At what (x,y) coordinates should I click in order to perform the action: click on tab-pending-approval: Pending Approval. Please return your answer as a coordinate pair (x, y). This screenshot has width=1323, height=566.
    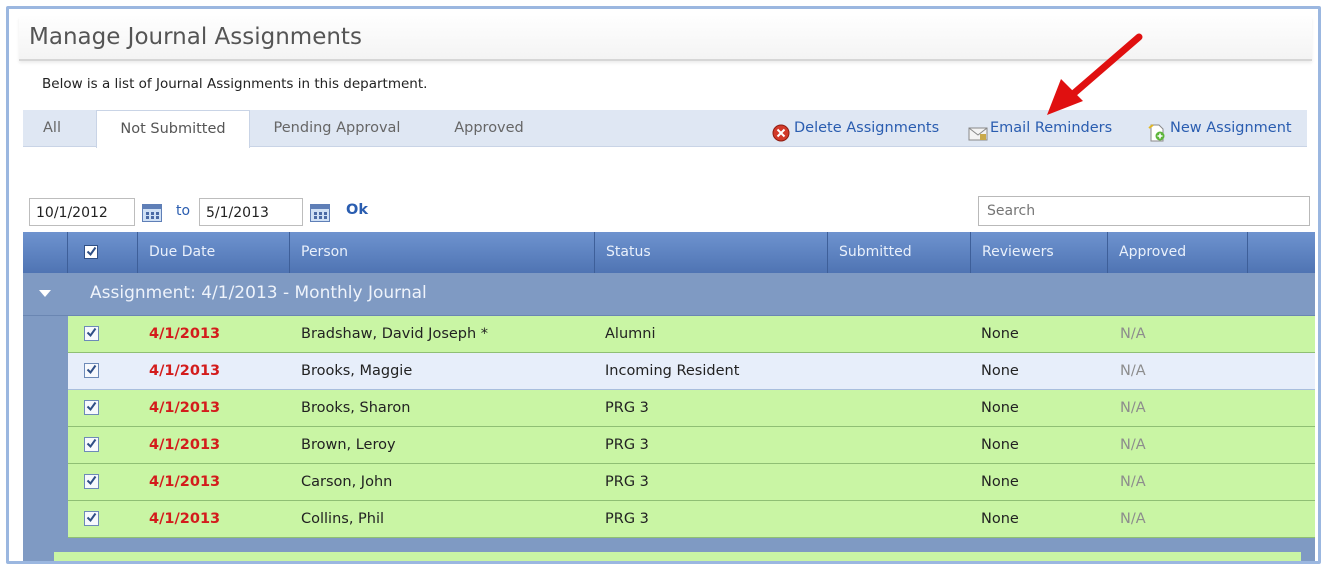
    Looking at the image, I should click on (337, 128).